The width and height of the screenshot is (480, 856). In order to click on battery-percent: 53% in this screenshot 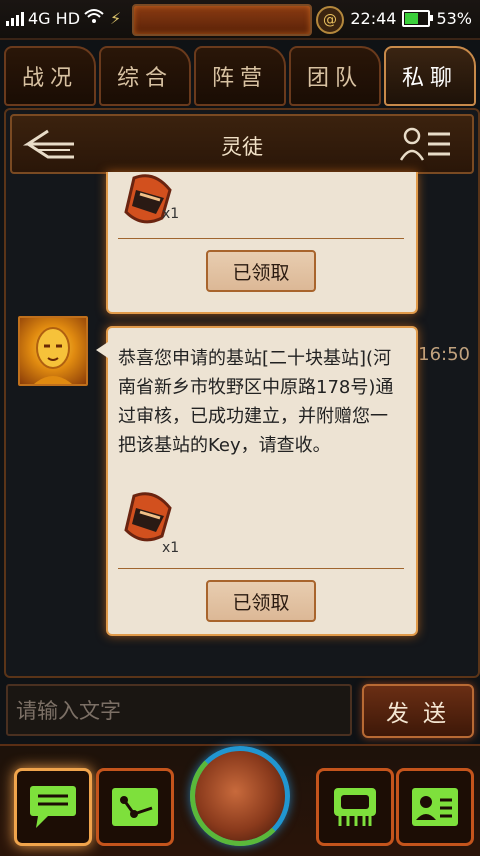, I will do `click(454, 18)`.